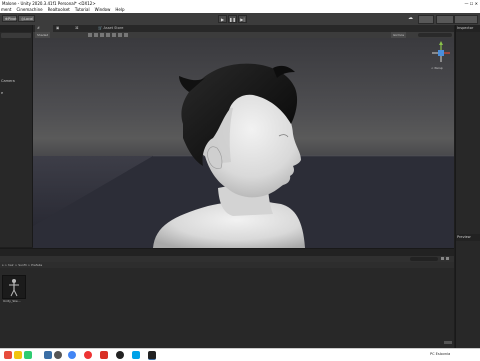  Describe the element at coordinates (441, 51) in the screenshot. I see `axis-gizmo-icon` at that location.